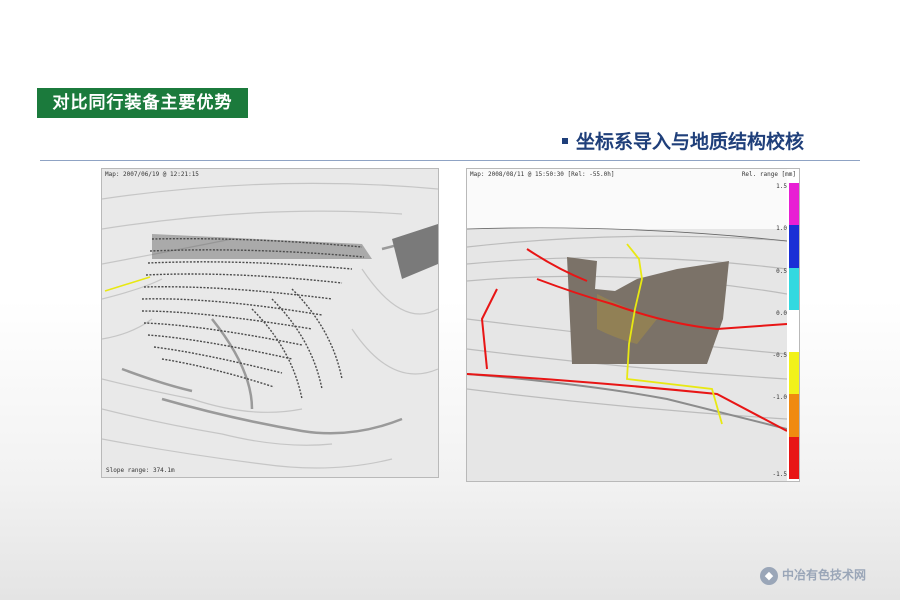  Describe the element at coordinates (779, 356) in the screenshot. I see `scale-label: -0.5` at that location.